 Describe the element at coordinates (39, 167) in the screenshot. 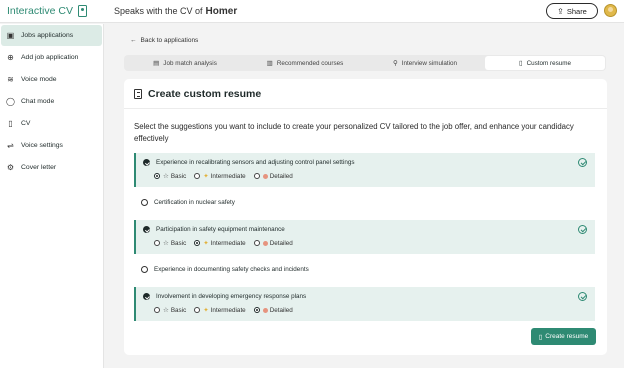

I see `sidebar-item-label: Cover letter` at that location.